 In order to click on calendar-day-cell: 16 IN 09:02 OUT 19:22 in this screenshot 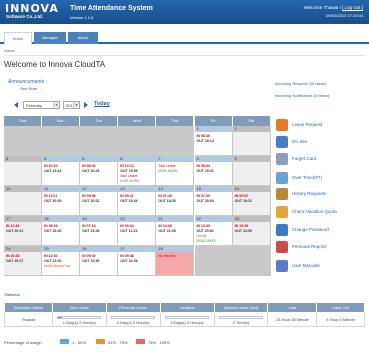, I will do `click(251, 201)`.